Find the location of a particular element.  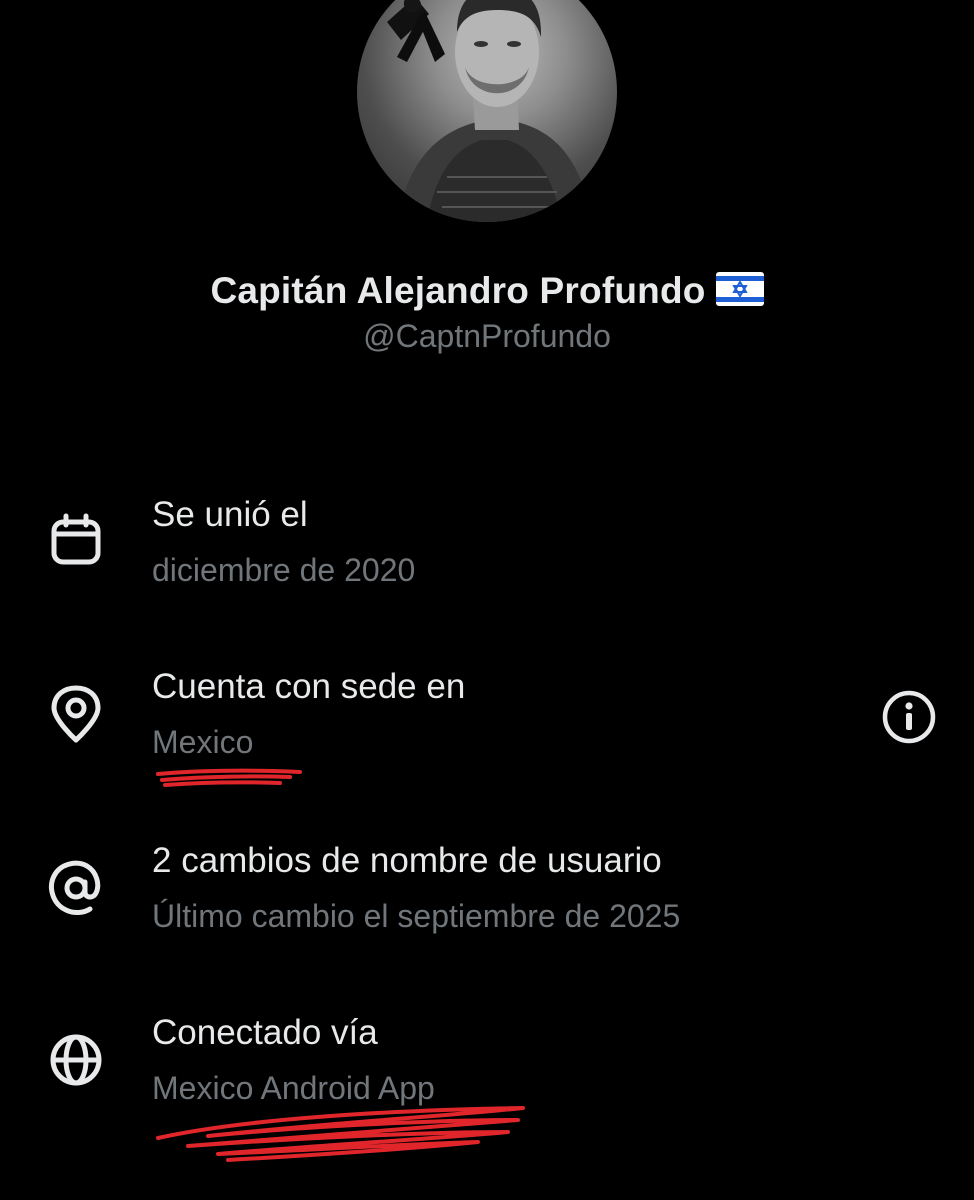

about-row-location: Cuenta con sede en Mexico is located at coordinates (487, 722).